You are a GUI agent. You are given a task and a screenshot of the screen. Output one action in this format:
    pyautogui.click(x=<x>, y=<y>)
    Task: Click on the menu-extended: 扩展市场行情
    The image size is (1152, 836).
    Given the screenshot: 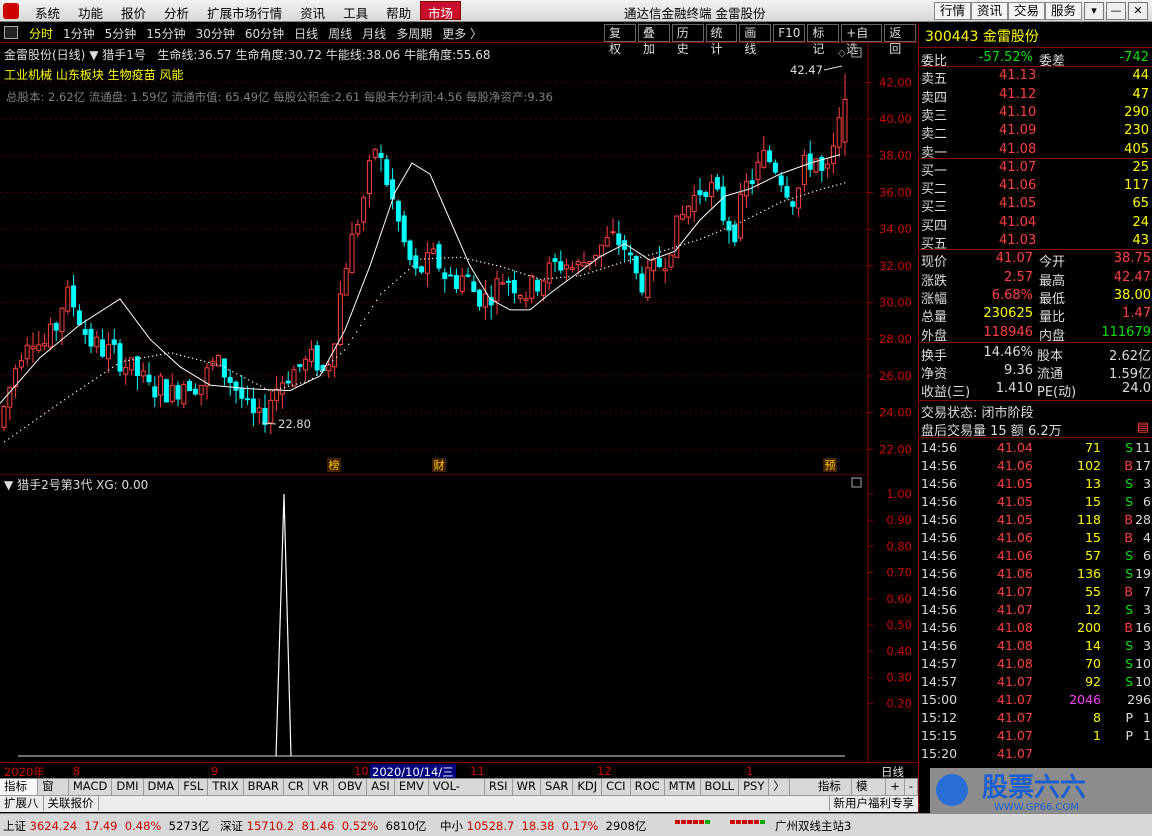 What is the action you would take?
    pyautogui.click(x=244, y=12)
    